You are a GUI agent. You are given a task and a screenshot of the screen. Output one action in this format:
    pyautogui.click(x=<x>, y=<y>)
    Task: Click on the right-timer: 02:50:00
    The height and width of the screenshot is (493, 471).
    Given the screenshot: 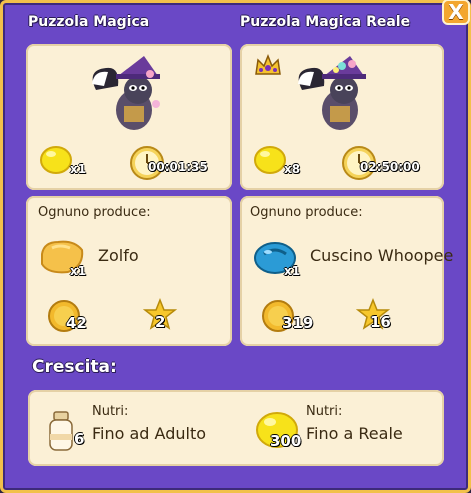 What is the action you would take?
    pyautogui.click(x=390, y=167)
    